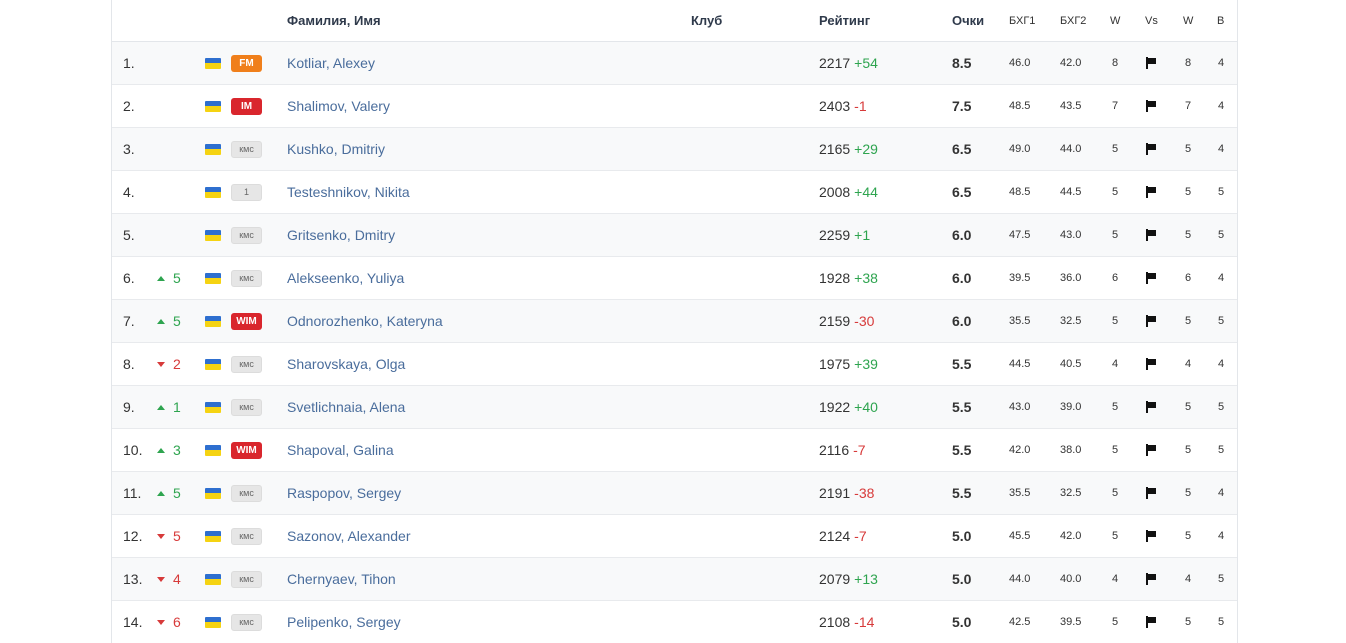  Describe the element at coordinates (968, 20) in the screenshot. I see `header-points: Очки` at that location.